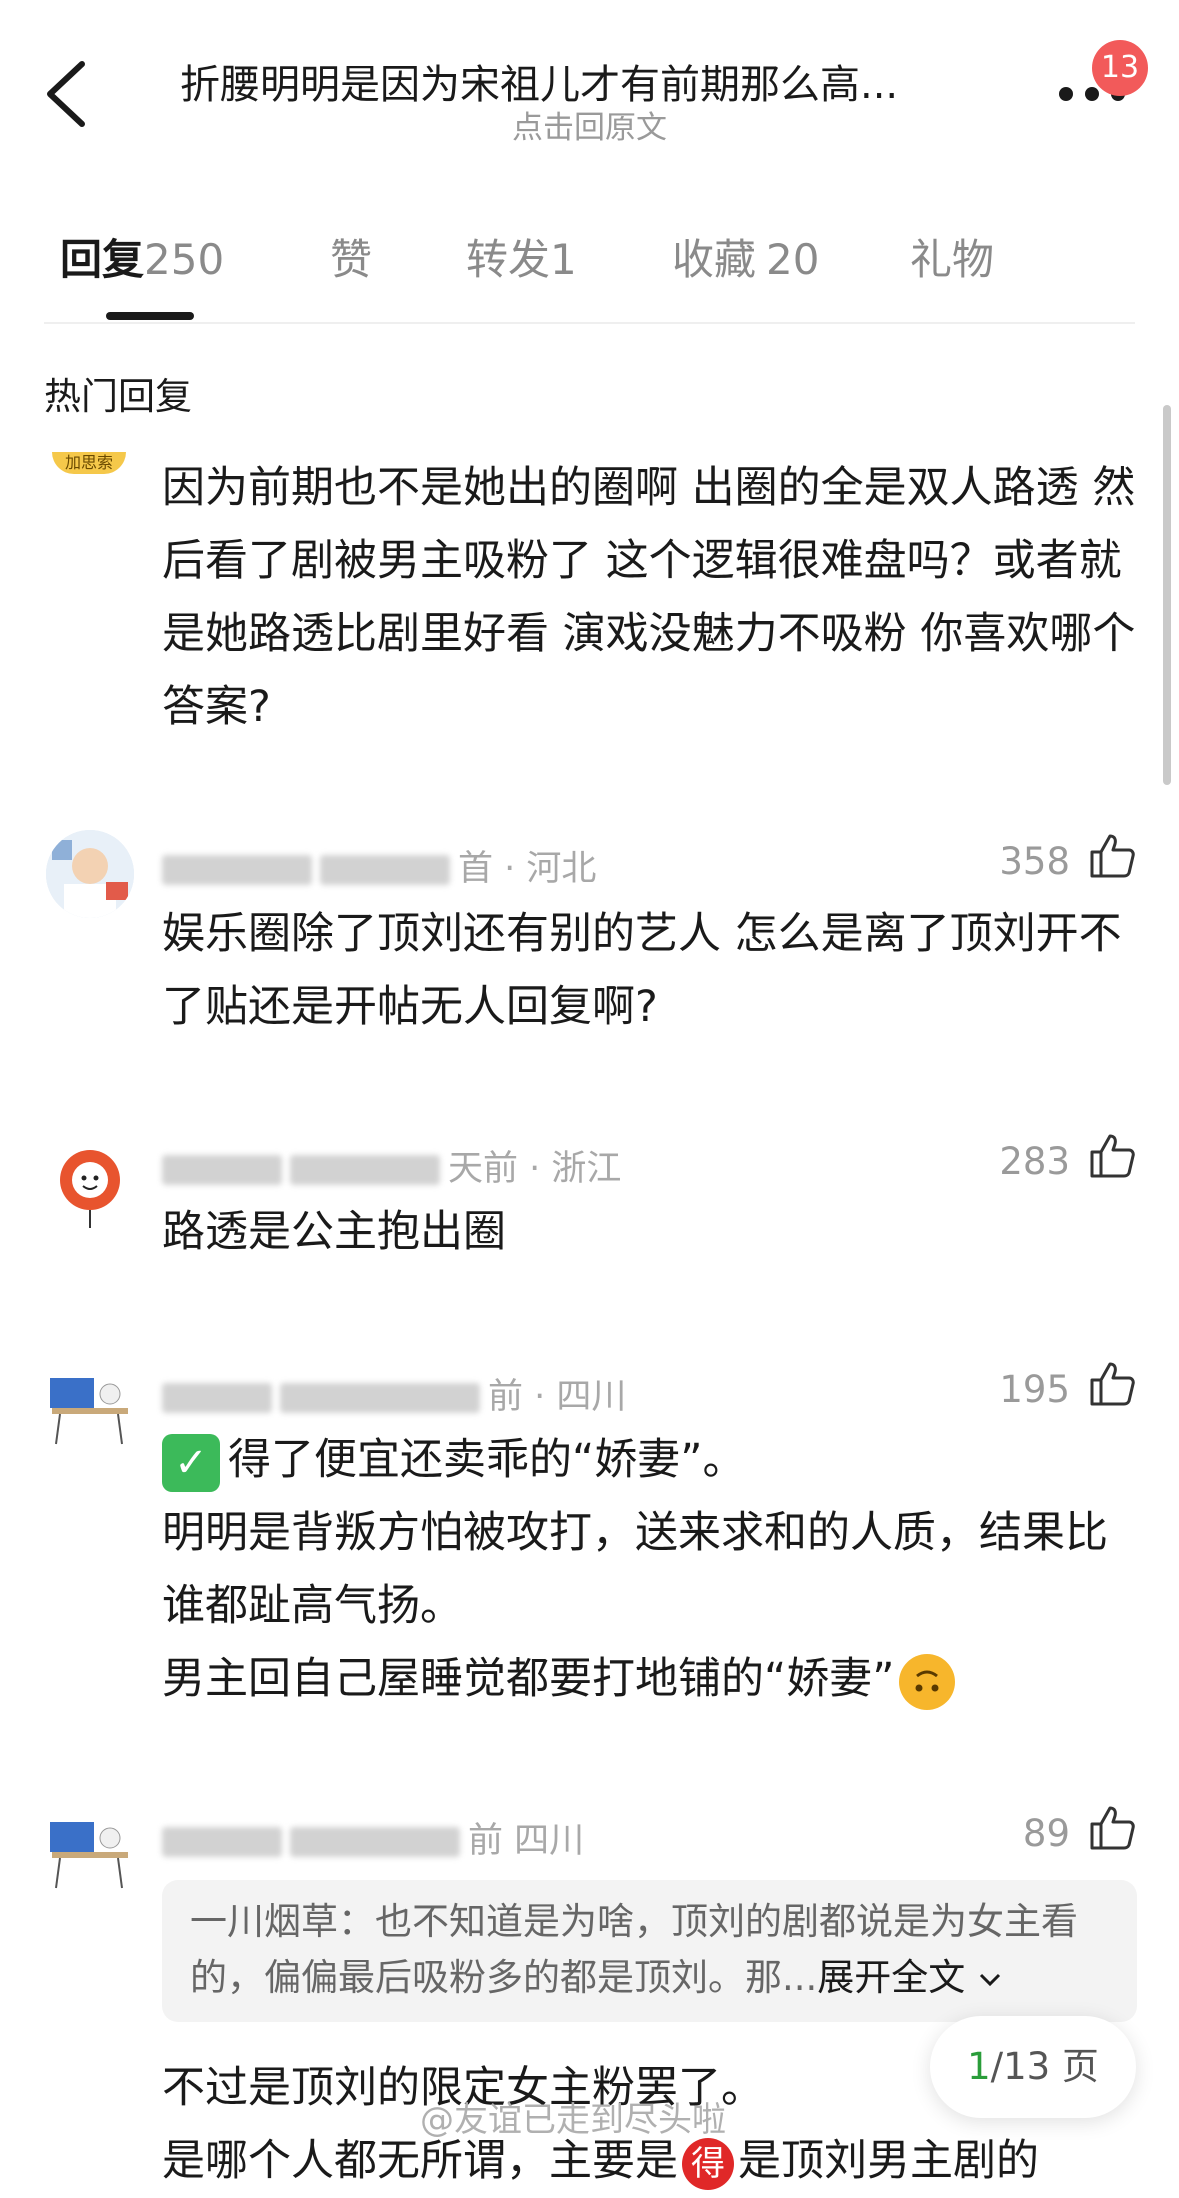  I want to click on comment-meta: 首 · 河北, so click(379, 865).